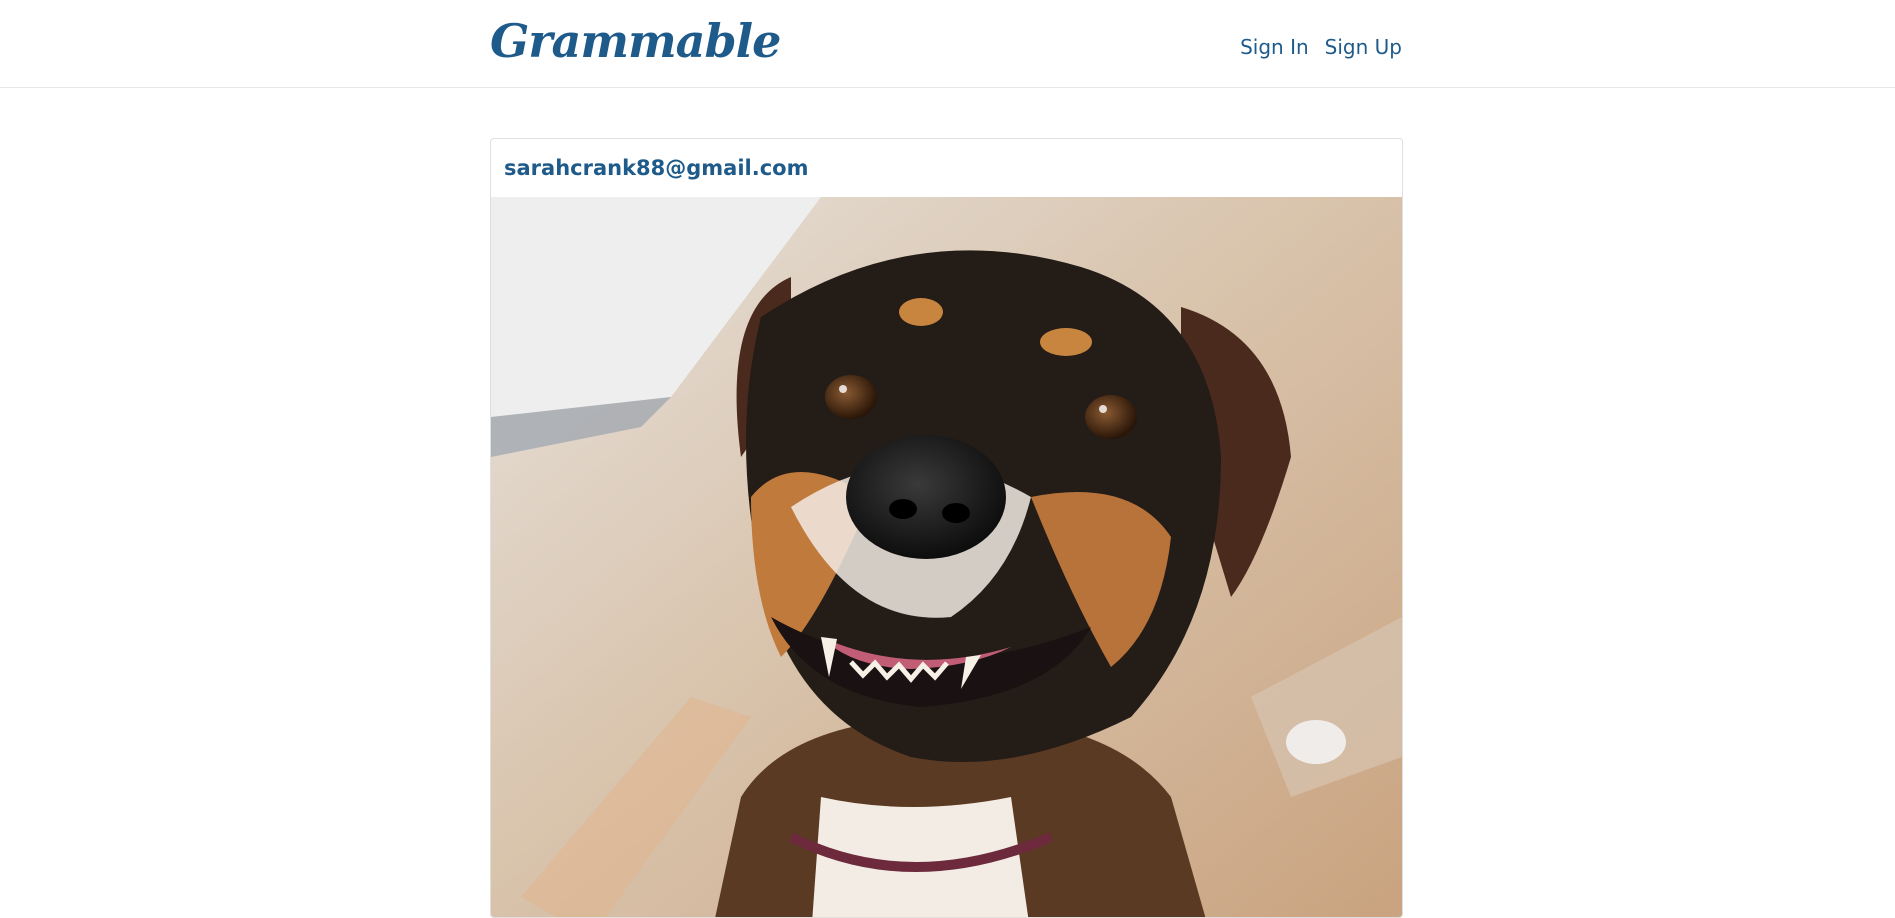 This screenshot has width=1895, height=918. I want to click on post-header: sarahcrank88@gmail.com, so click(946, 168).